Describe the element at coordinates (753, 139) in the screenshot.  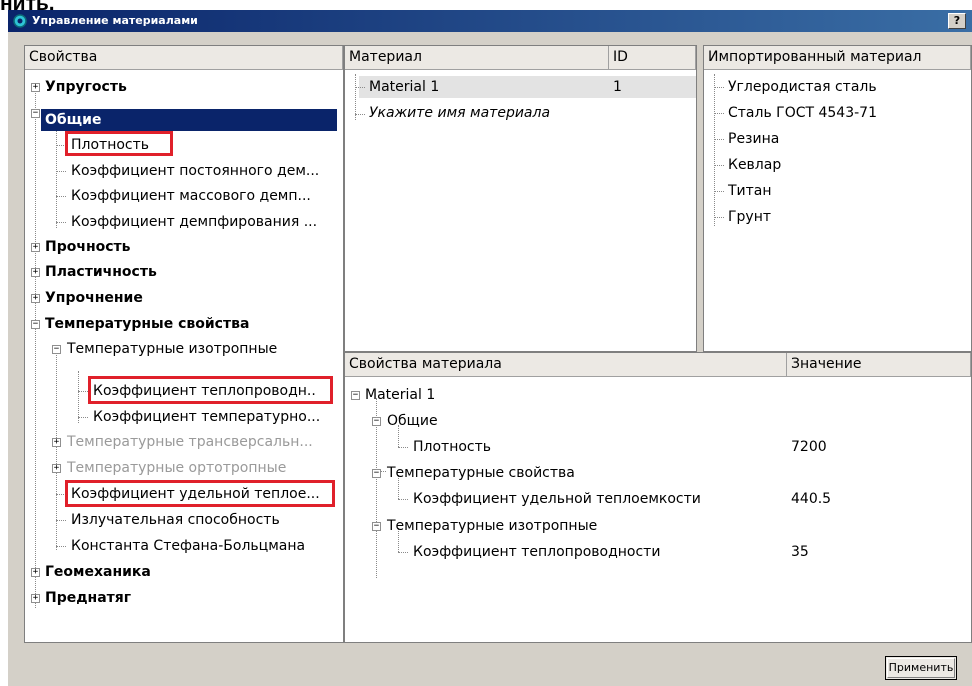
I see `imported-item-rubber: Резина` at that location.